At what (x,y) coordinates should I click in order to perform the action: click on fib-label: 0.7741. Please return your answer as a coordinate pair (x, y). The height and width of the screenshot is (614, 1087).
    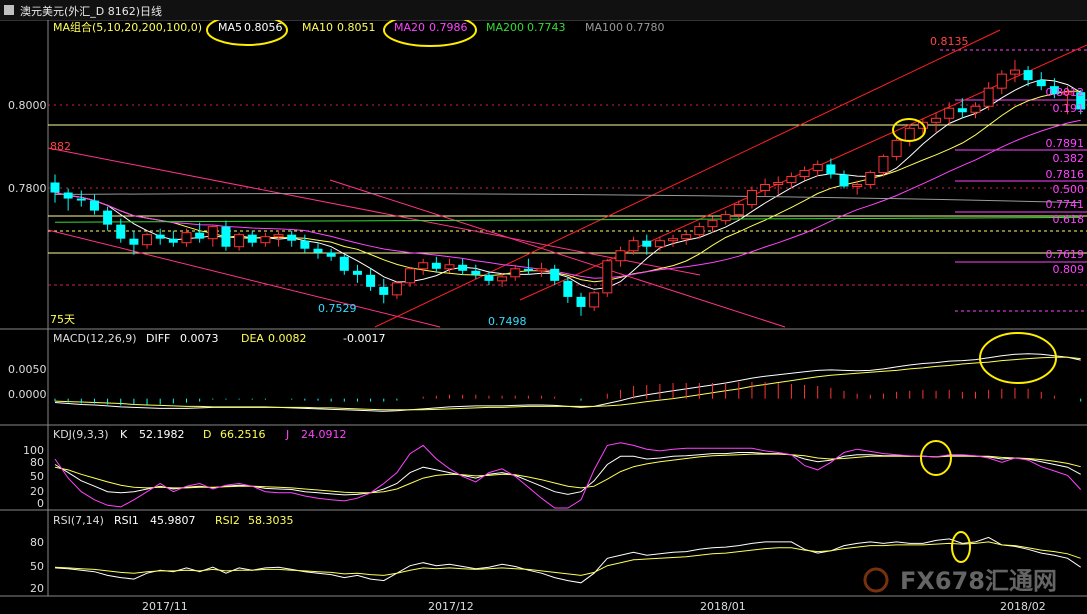
    Looking at the image, I should click on (1065, 204).